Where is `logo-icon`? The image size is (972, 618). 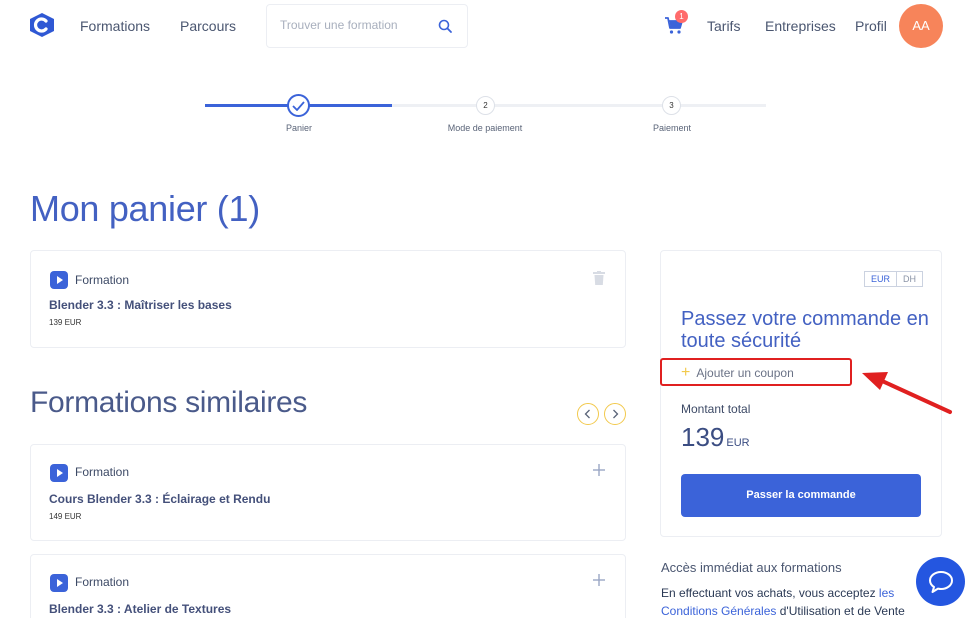 logo-icon is located at coordinates (42, 25).